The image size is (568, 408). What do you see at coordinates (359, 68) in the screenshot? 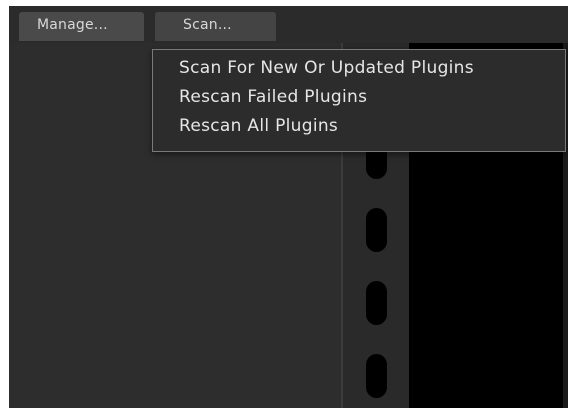
I see `menu-item-scan-new-or-updated: Scan For New Or Updated Plugins` at bounding box center [359, 68].